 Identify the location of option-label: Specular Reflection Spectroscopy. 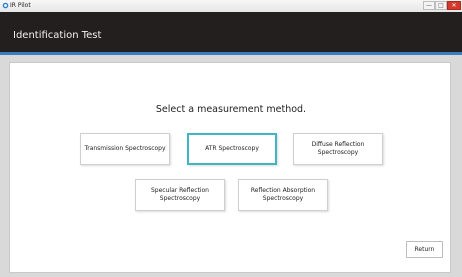
(180, 194).